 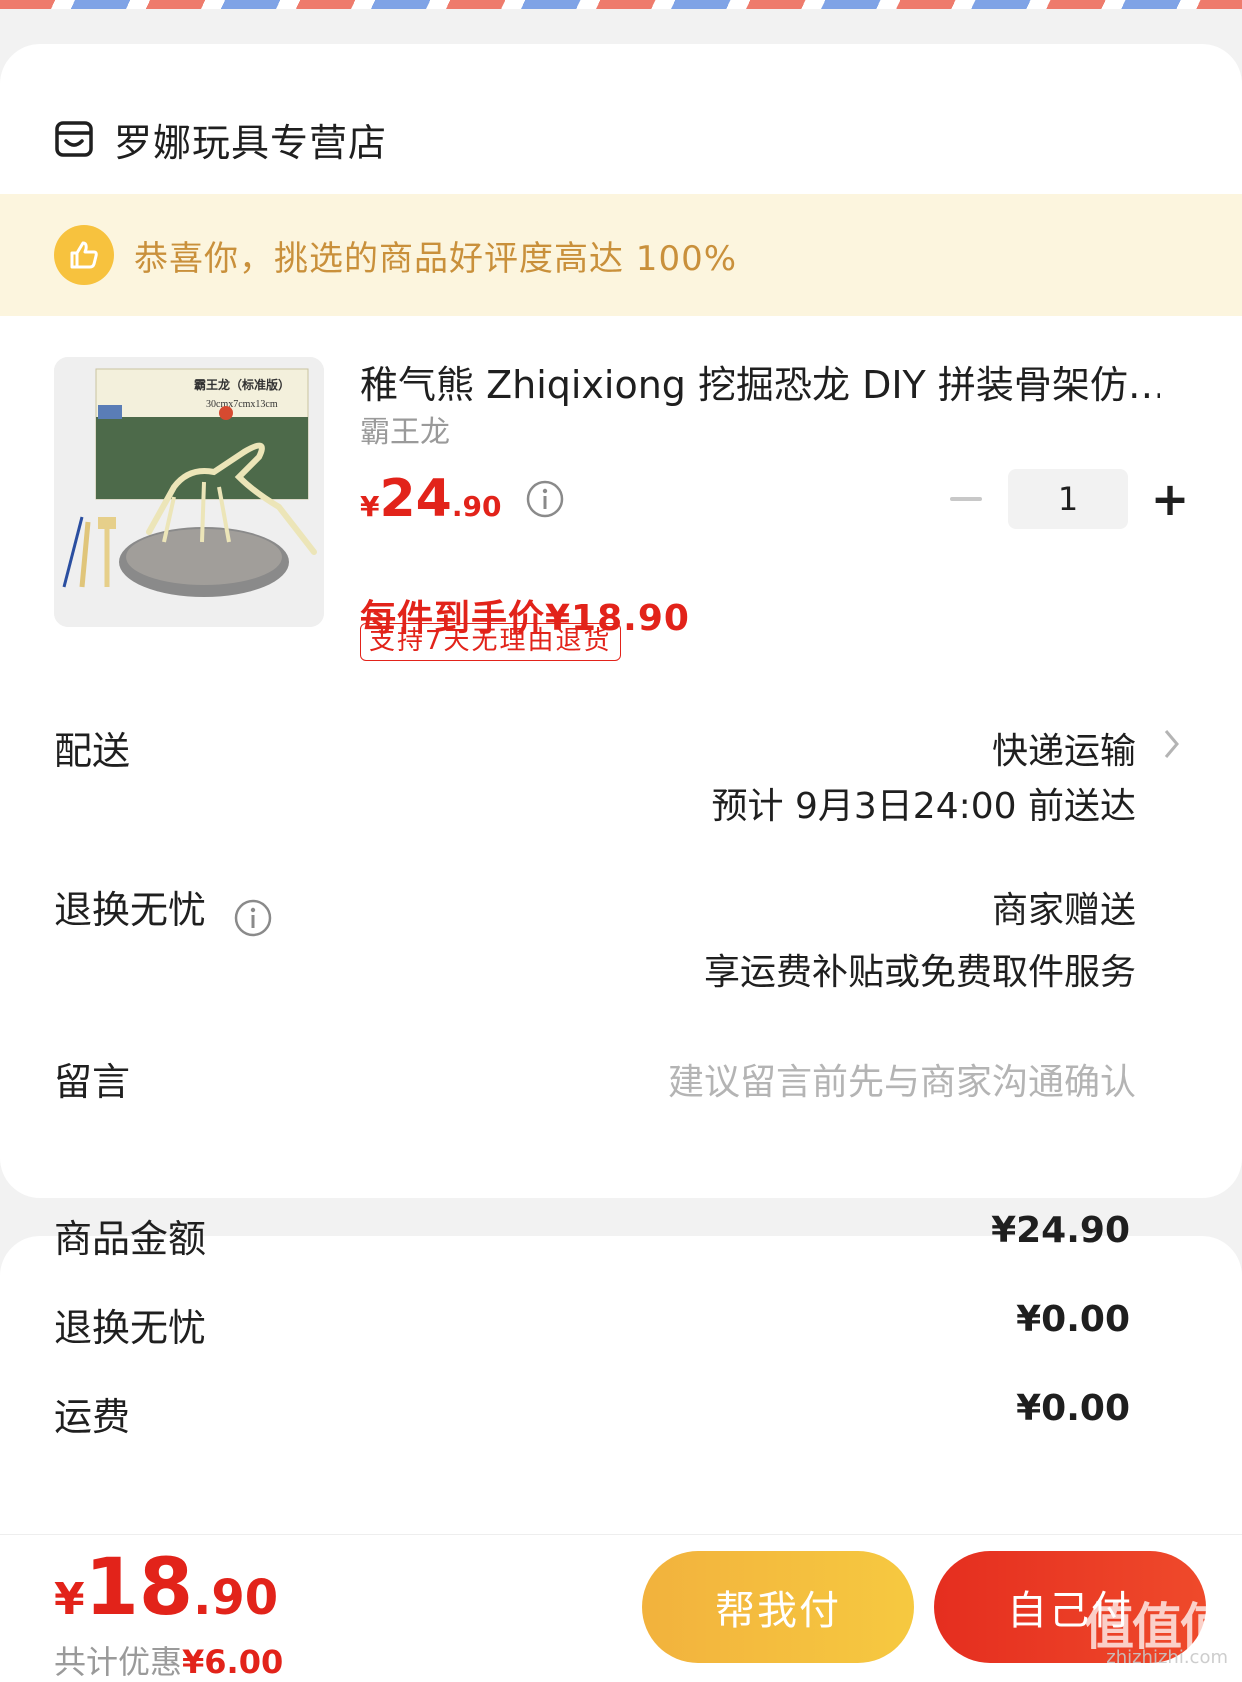 I want to click on worry-free-label: 退换无忧, so click(x=130, y=910).